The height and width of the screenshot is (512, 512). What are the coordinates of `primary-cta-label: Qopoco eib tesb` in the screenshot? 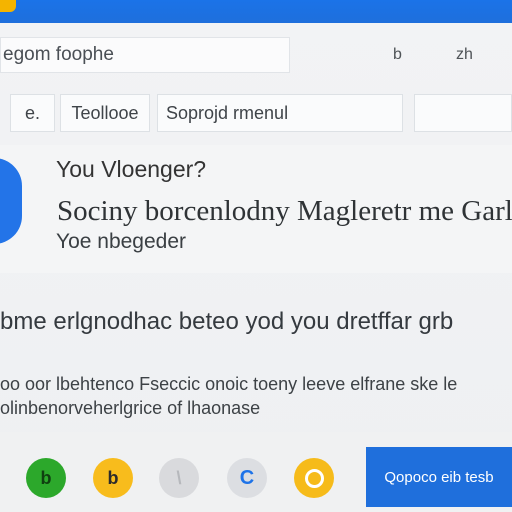 It's located at (439, 477).